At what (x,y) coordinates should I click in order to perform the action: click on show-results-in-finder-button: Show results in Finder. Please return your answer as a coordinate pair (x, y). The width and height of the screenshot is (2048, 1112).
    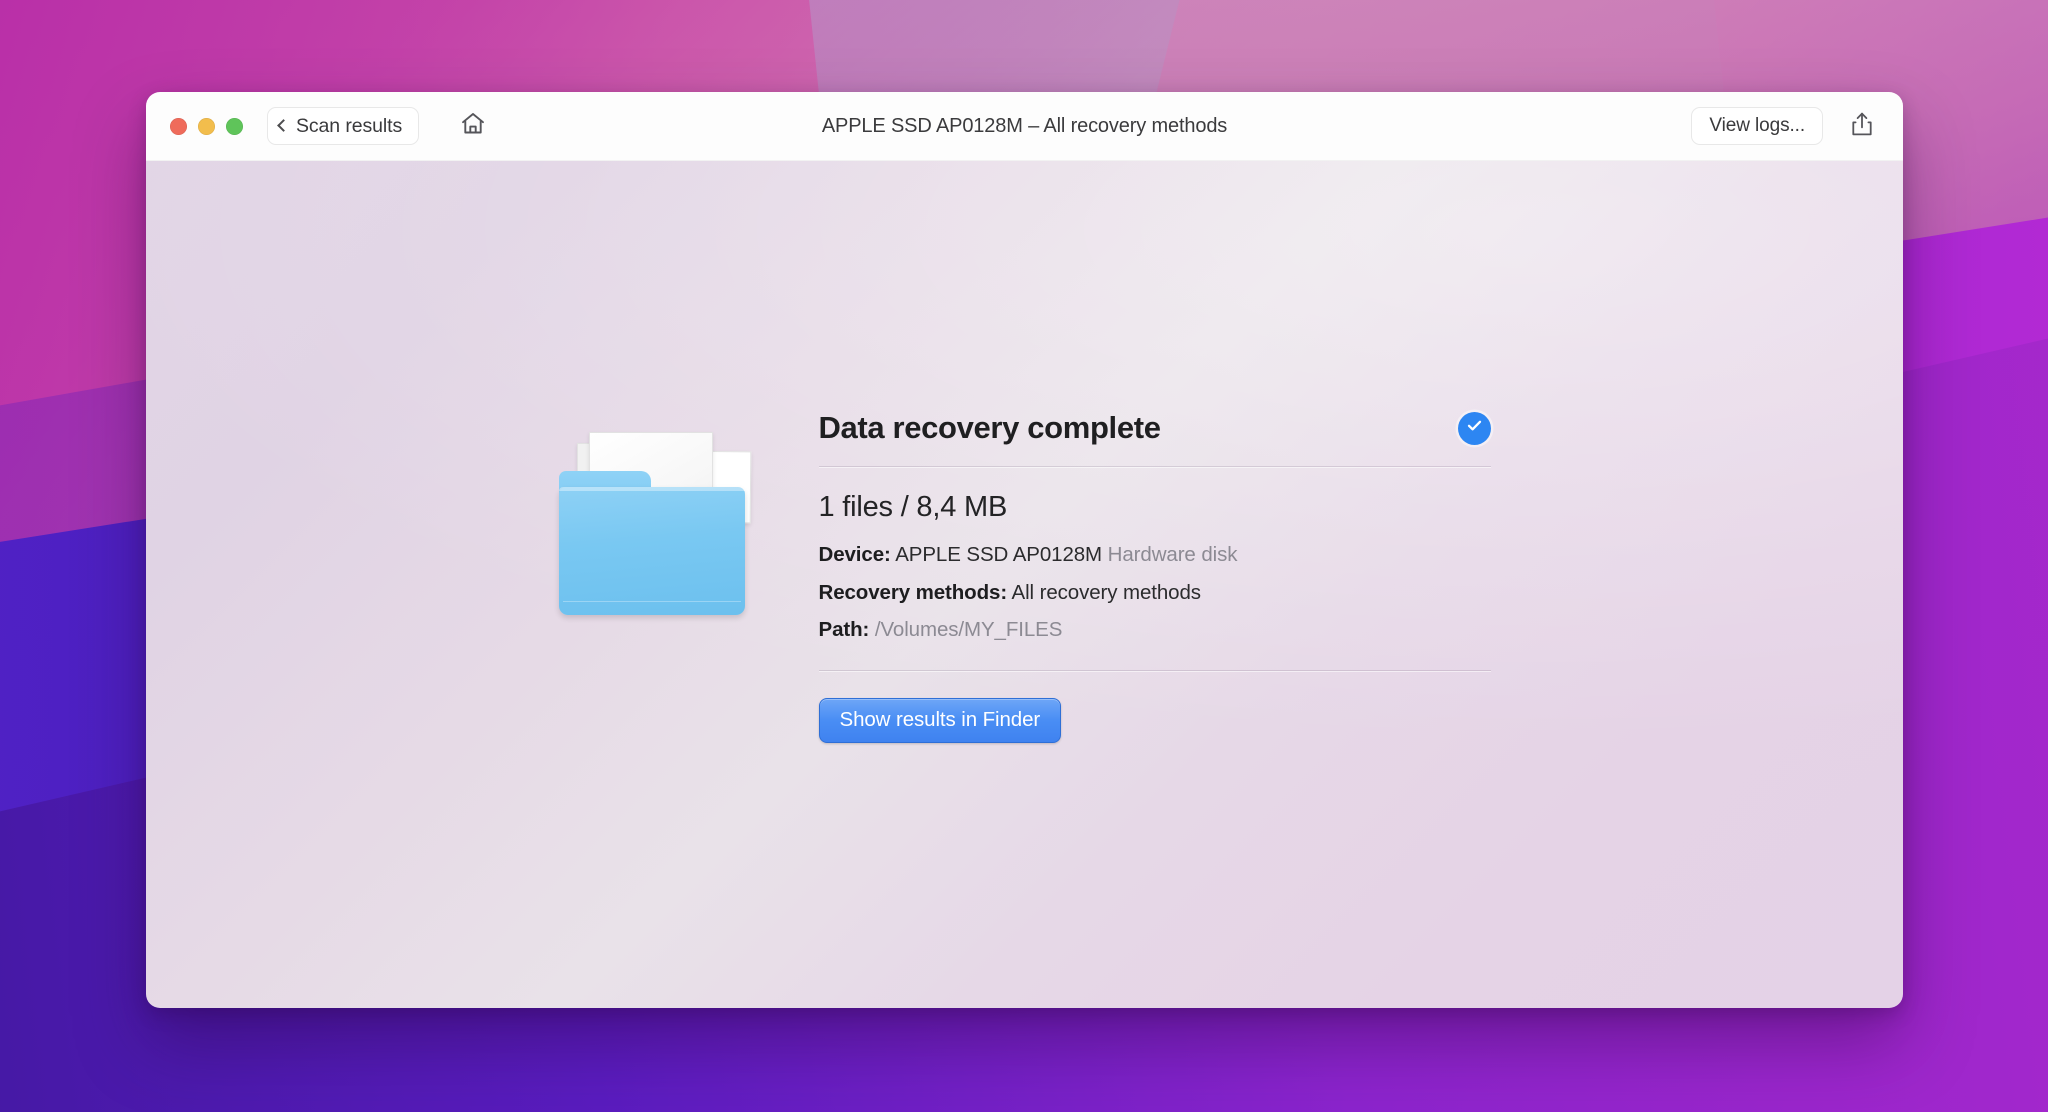
    Looking at the image, I should click on (940, 720).